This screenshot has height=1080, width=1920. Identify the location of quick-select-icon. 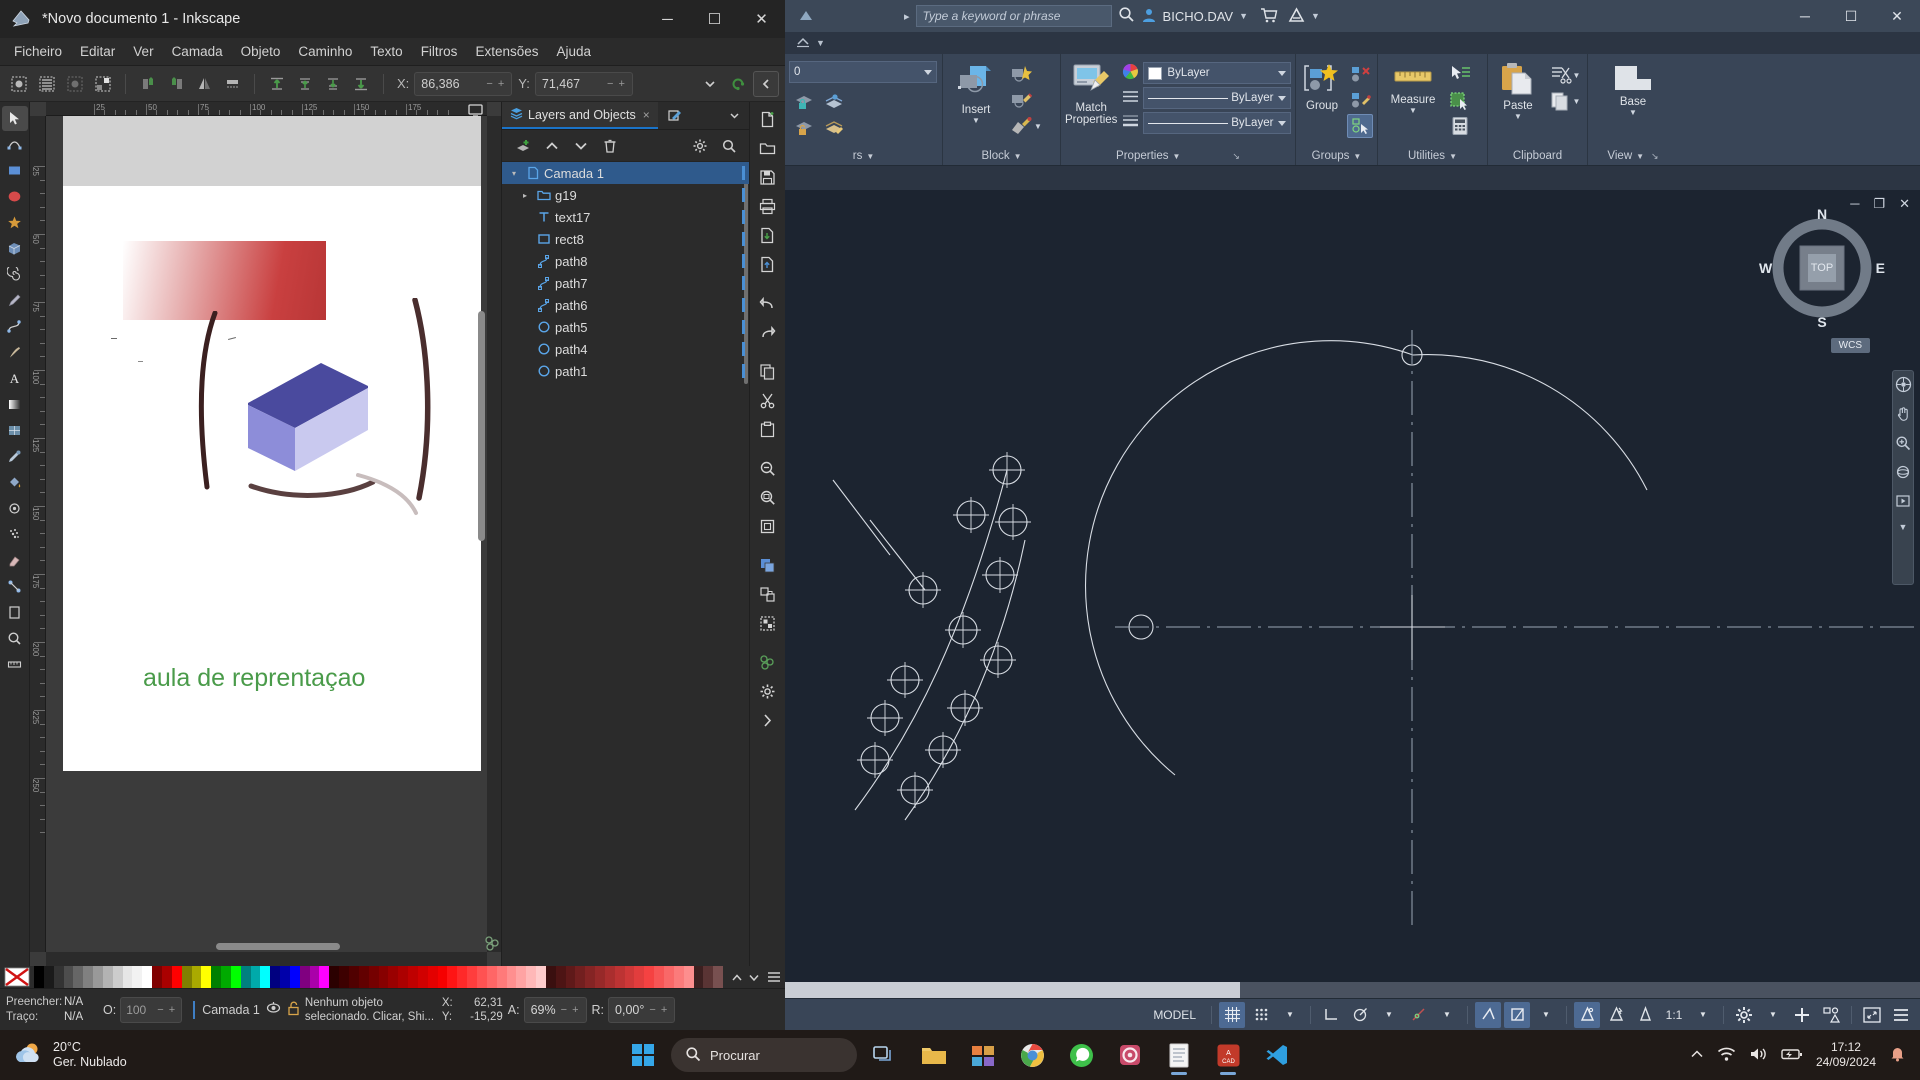
(1460, 74).